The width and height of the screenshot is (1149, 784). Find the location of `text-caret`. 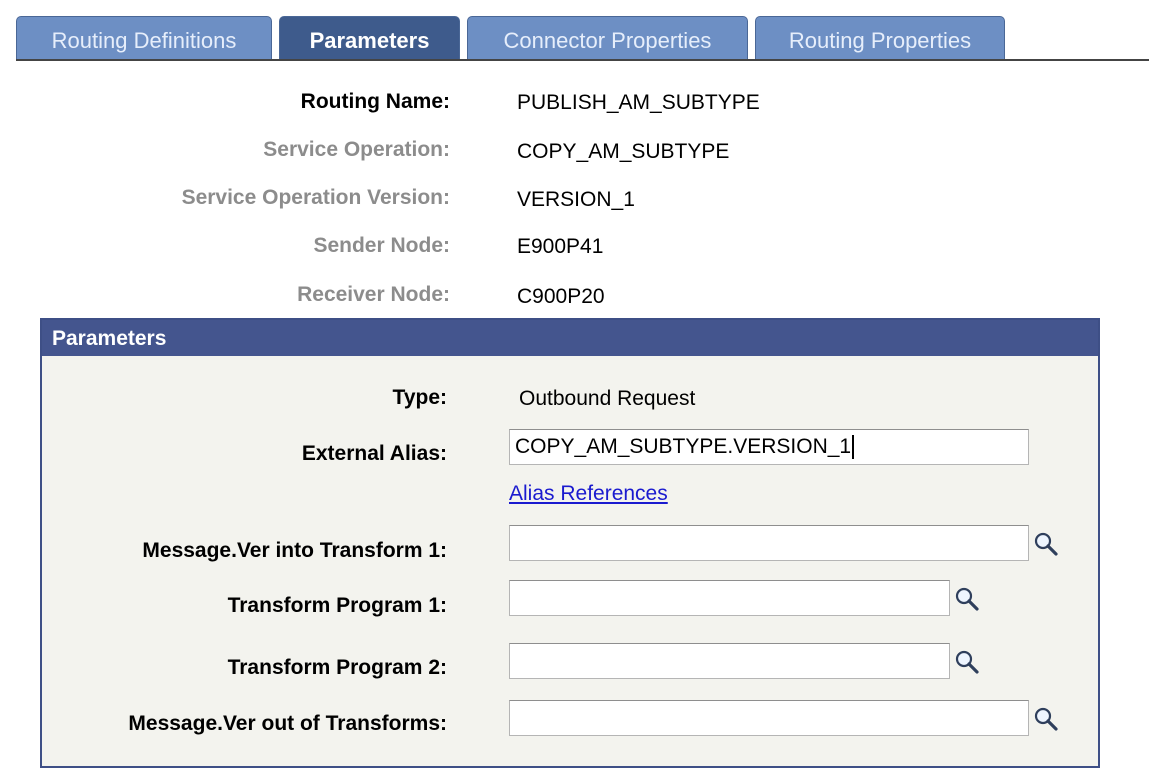

text-caret is located at coordinates (853, 447).